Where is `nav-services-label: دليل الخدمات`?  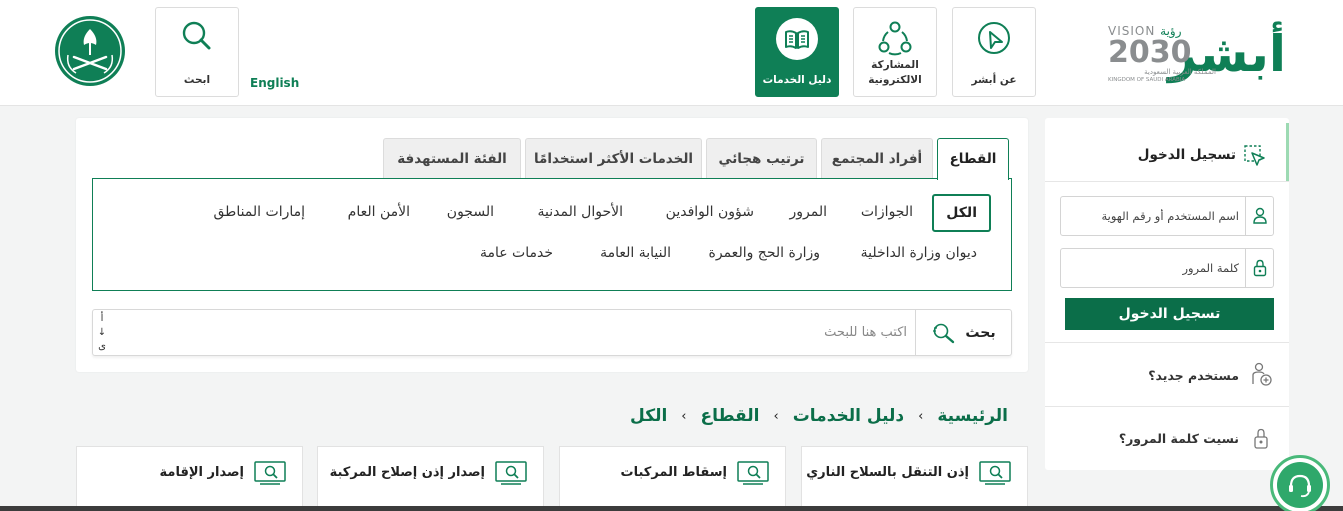 nav-services-label: دليل الخدمات is located at coordinates (797, 80).